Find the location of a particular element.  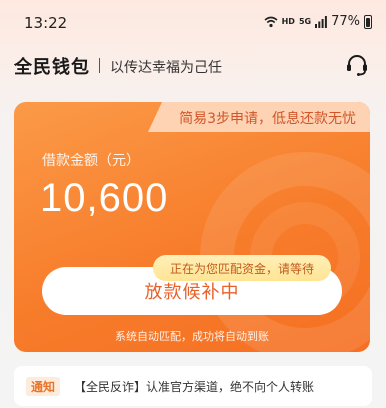

customer-service-icon is located at coordinates (357, 65).